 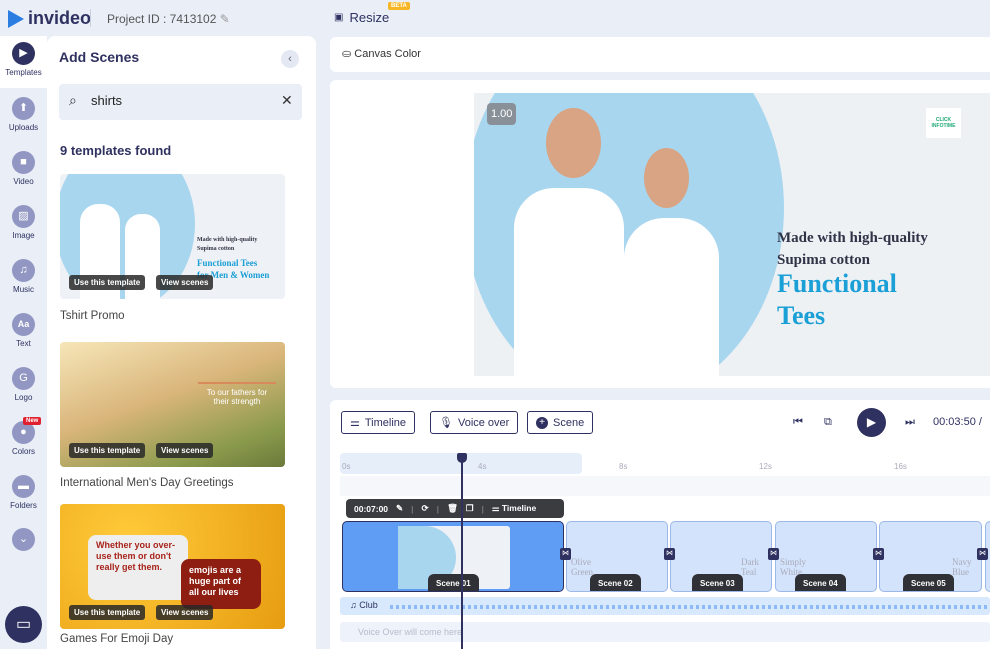 What do you see at coordinates (32, 421) in the screenshot?
I see `new-badge: New` at bounding box center [32, 421].